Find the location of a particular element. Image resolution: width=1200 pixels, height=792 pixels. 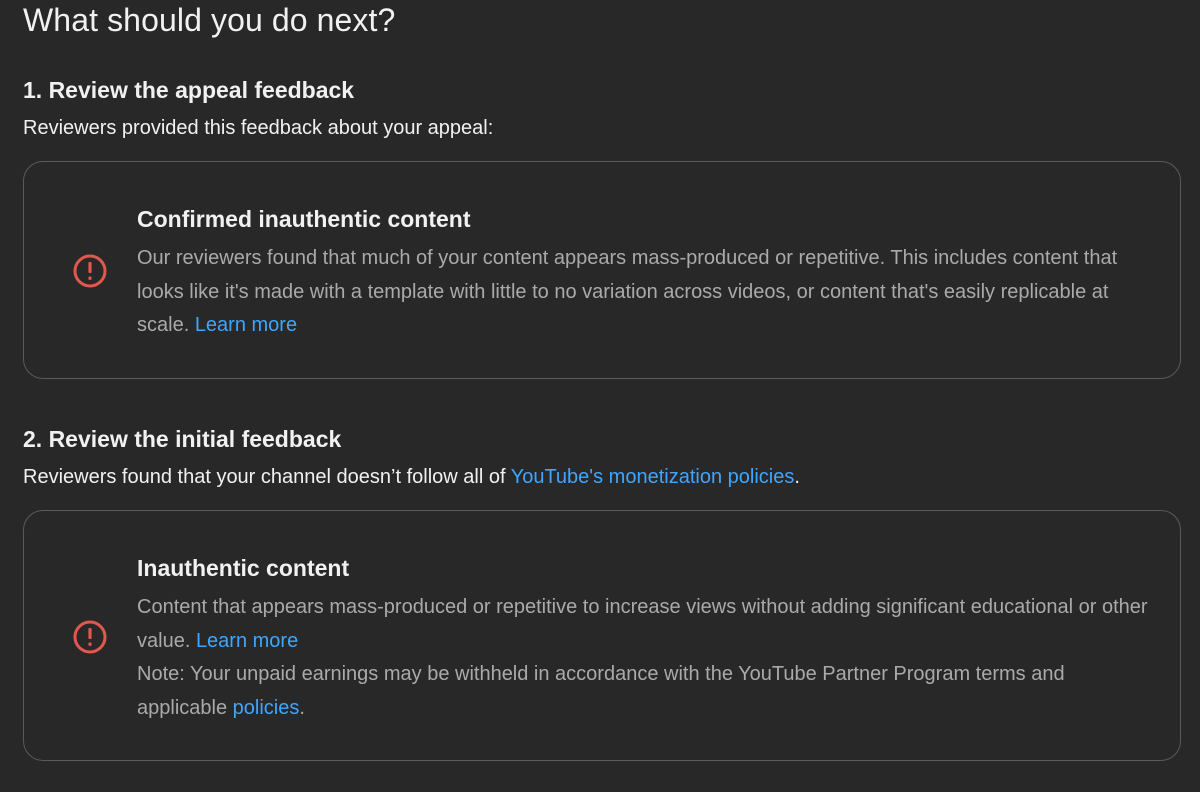

page-title: What should you do next? is located at coordinates (209, 20).